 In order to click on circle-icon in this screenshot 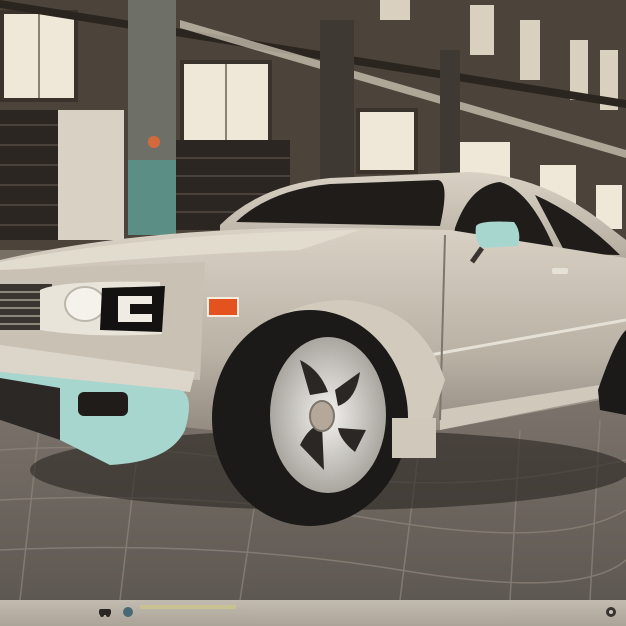, I will do `click(128, 612)`.